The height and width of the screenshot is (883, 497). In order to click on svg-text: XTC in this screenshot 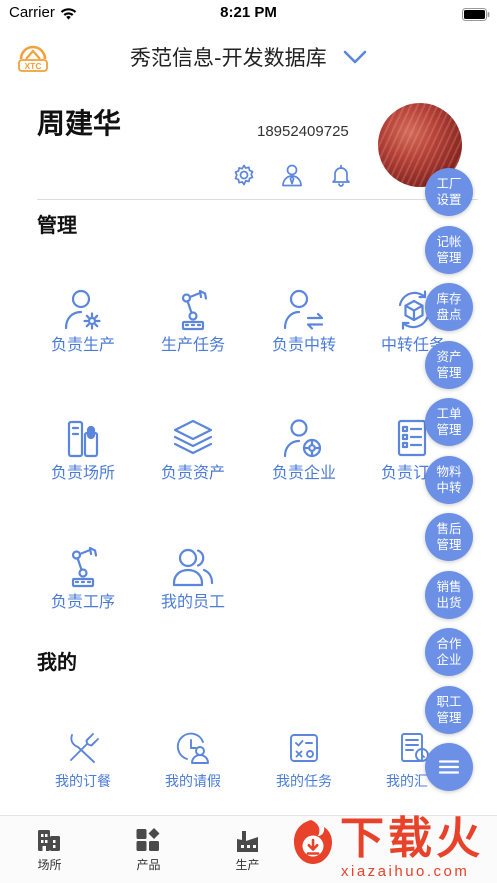, I will do `click(33, 66)`.